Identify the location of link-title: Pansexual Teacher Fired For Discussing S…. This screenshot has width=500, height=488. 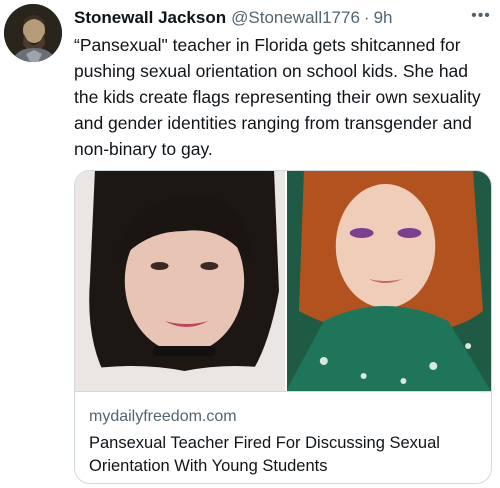
(264, 454).